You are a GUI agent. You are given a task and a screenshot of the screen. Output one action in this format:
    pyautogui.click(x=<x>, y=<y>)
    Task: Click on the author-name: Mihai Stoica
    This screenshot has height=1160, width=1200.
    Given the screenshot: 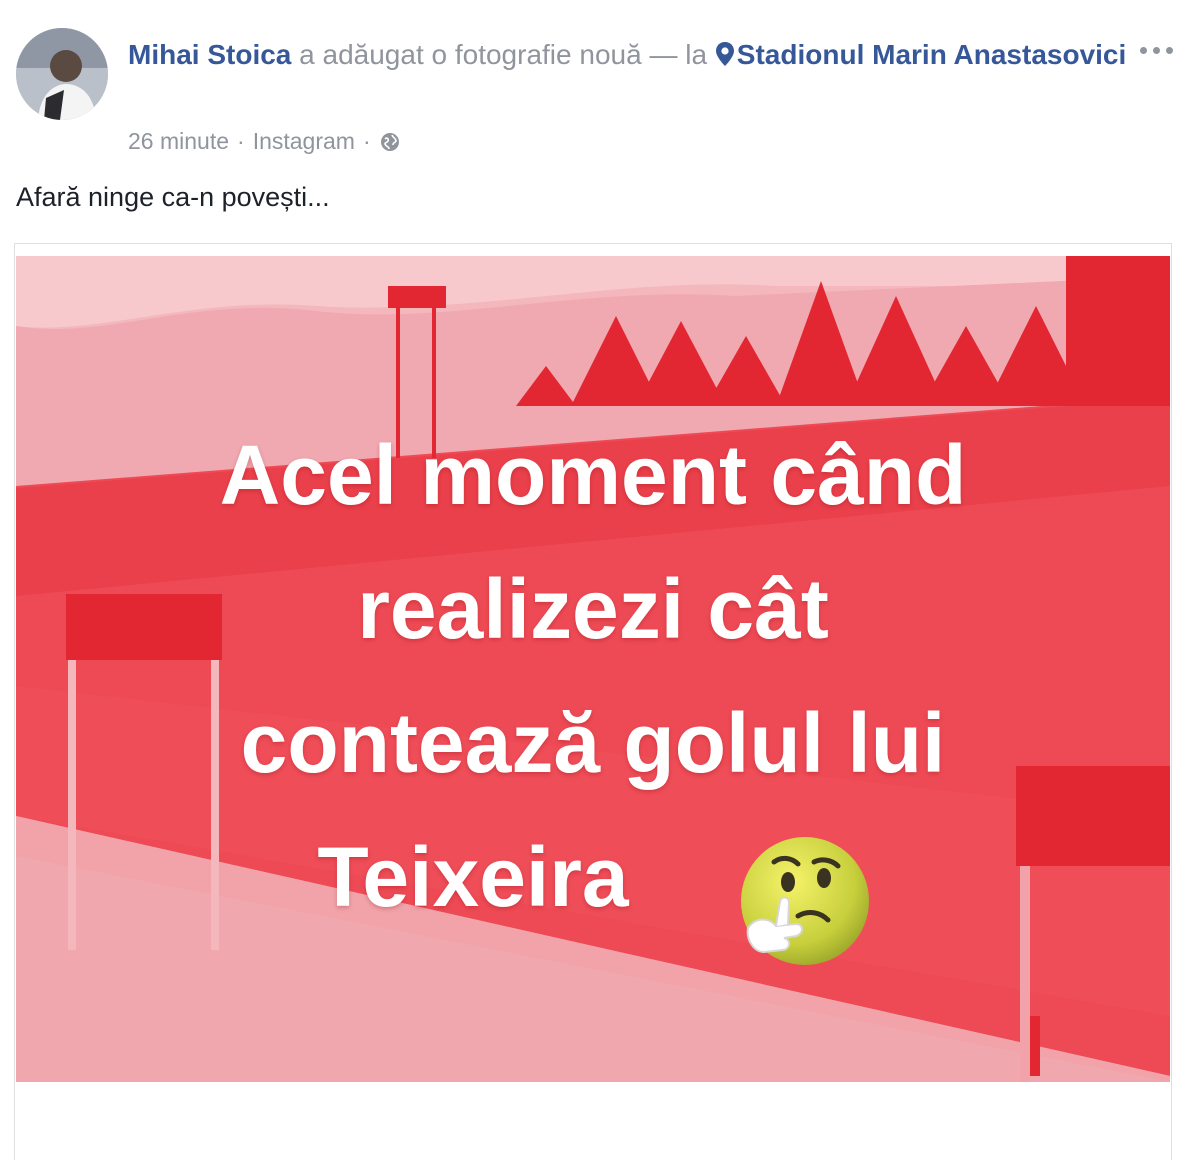 What is the action you would take?
    pyautogui.click(x=209, y=54)
    